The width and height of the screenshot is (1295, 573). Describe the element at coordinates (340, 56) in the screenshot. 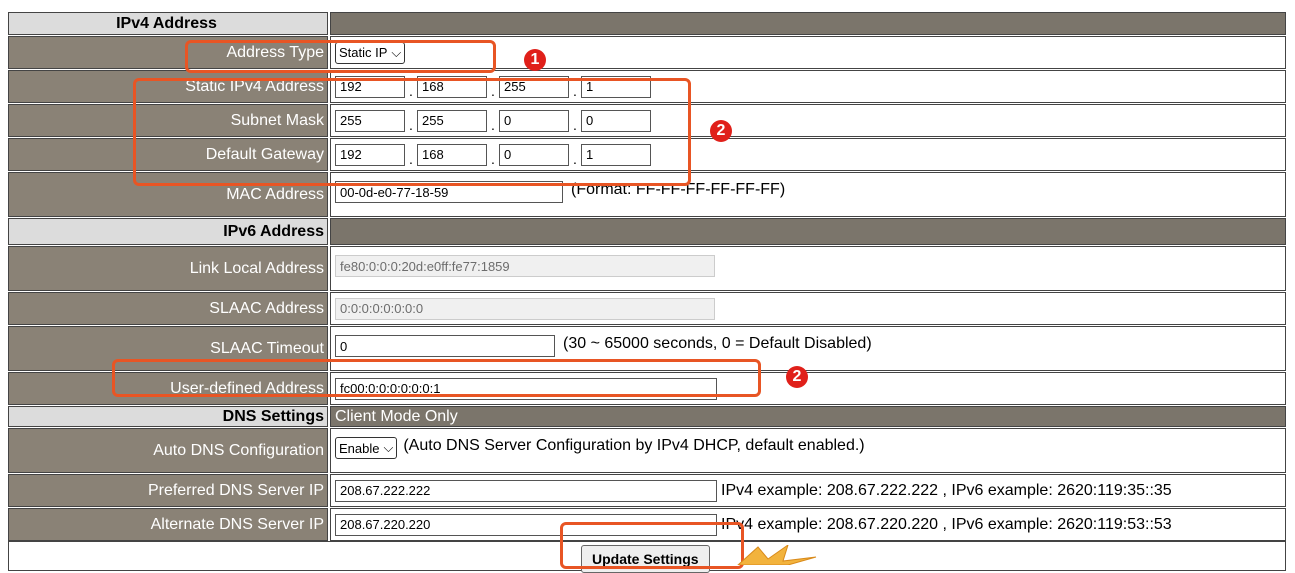

I see `highlight-address-type` at that location.